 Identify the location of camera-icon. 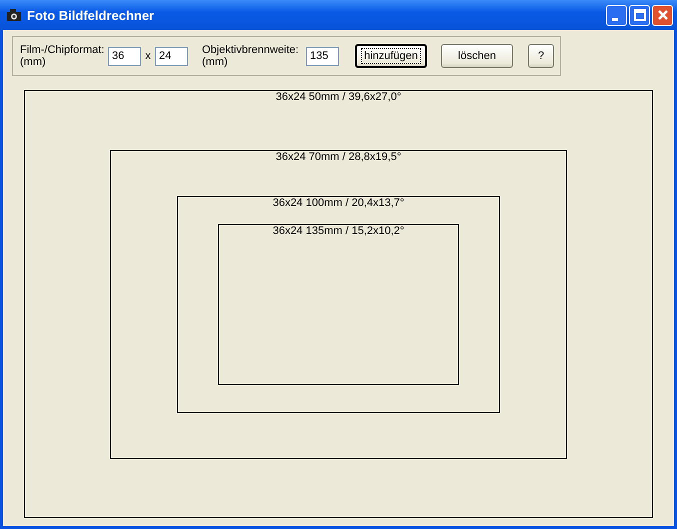
(14, 15).